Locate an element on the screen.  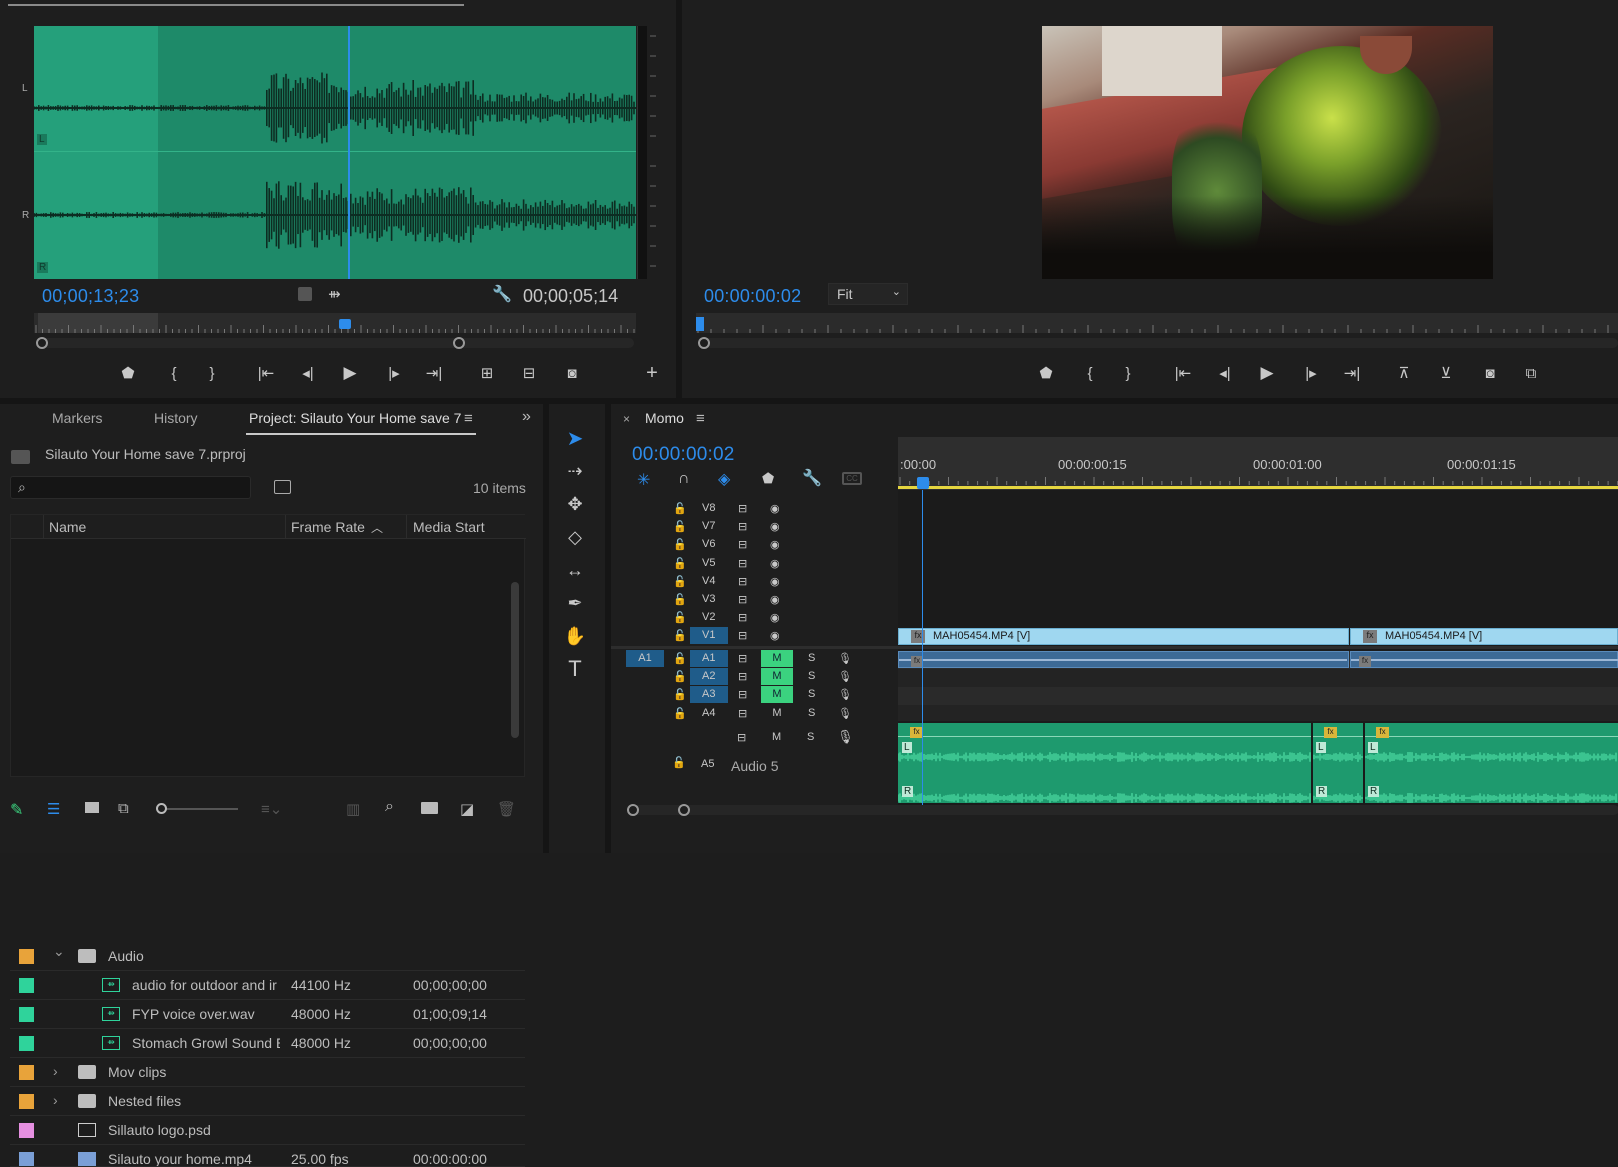
program-step-forward-icon: |▸ is located at coordinates (1311, 373).